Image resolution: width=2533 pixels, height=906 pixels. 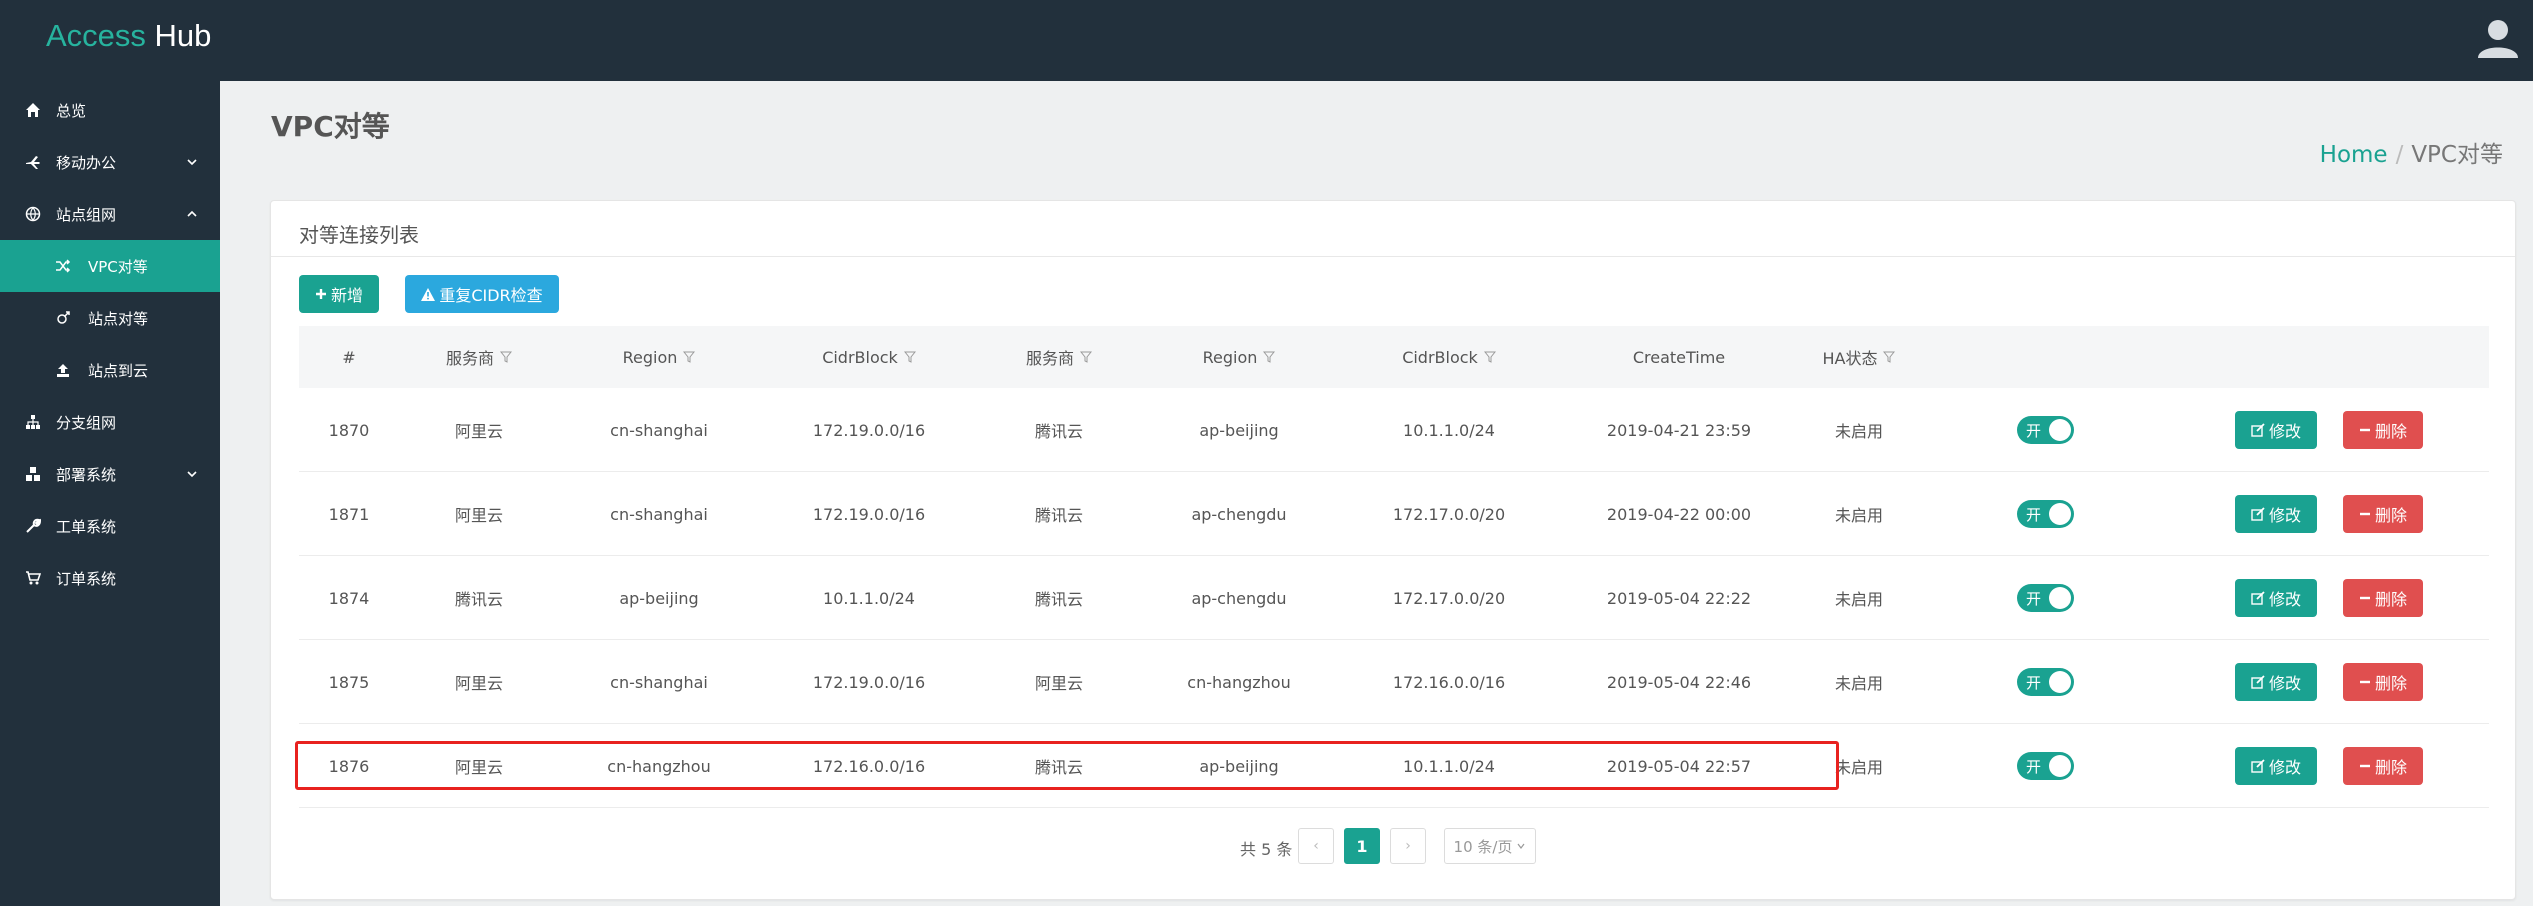 What do you see at coordinates (110, 370) in the screenshot?
I see `sidebar-item-site-to-cloud: 站点到云` at bounding box center [110, 370].